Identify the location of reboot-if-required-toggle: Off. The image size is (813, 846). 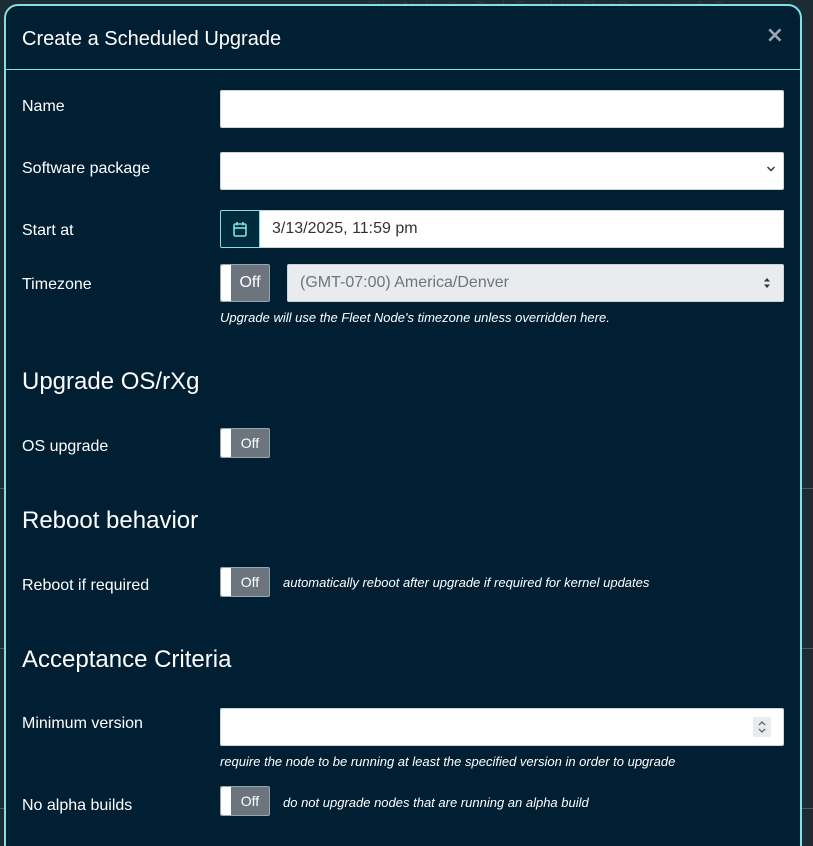
(245, 582).